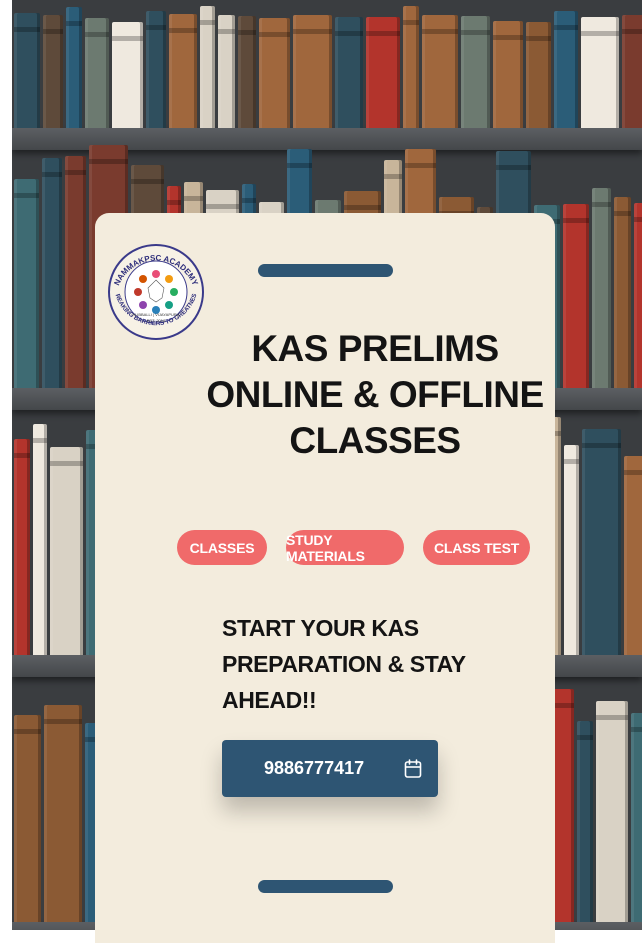 The width and height of the screenshot is (642, 943). I want to click on page-title: KAS PRELIMS ONLINE & OFFLINE CLASSES, so click(375, 394).